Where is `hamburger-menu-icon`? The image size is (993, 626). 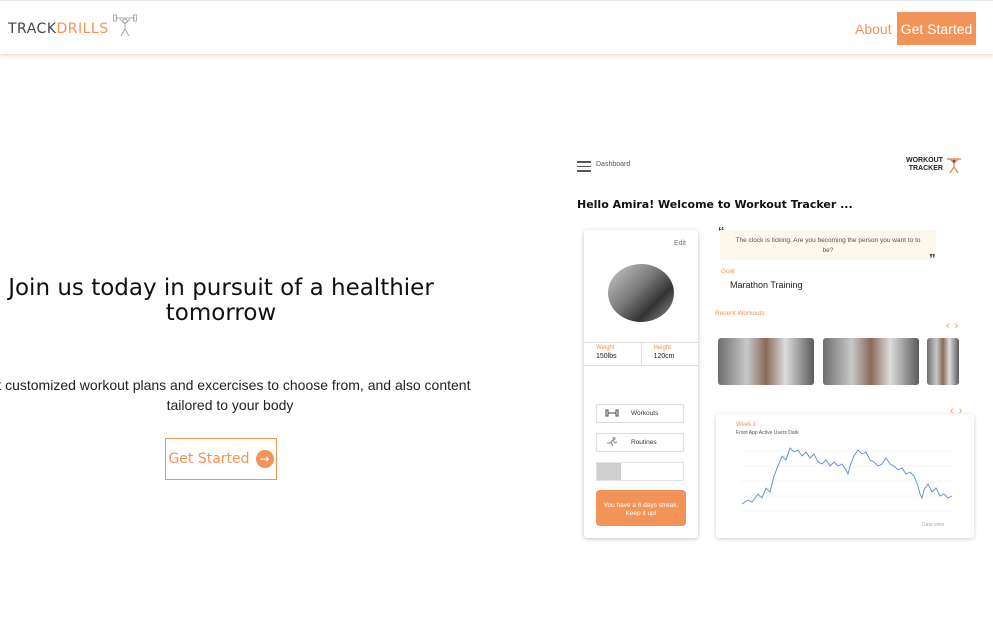
hamburger-menu-icon is located at coordinates (584, 168).